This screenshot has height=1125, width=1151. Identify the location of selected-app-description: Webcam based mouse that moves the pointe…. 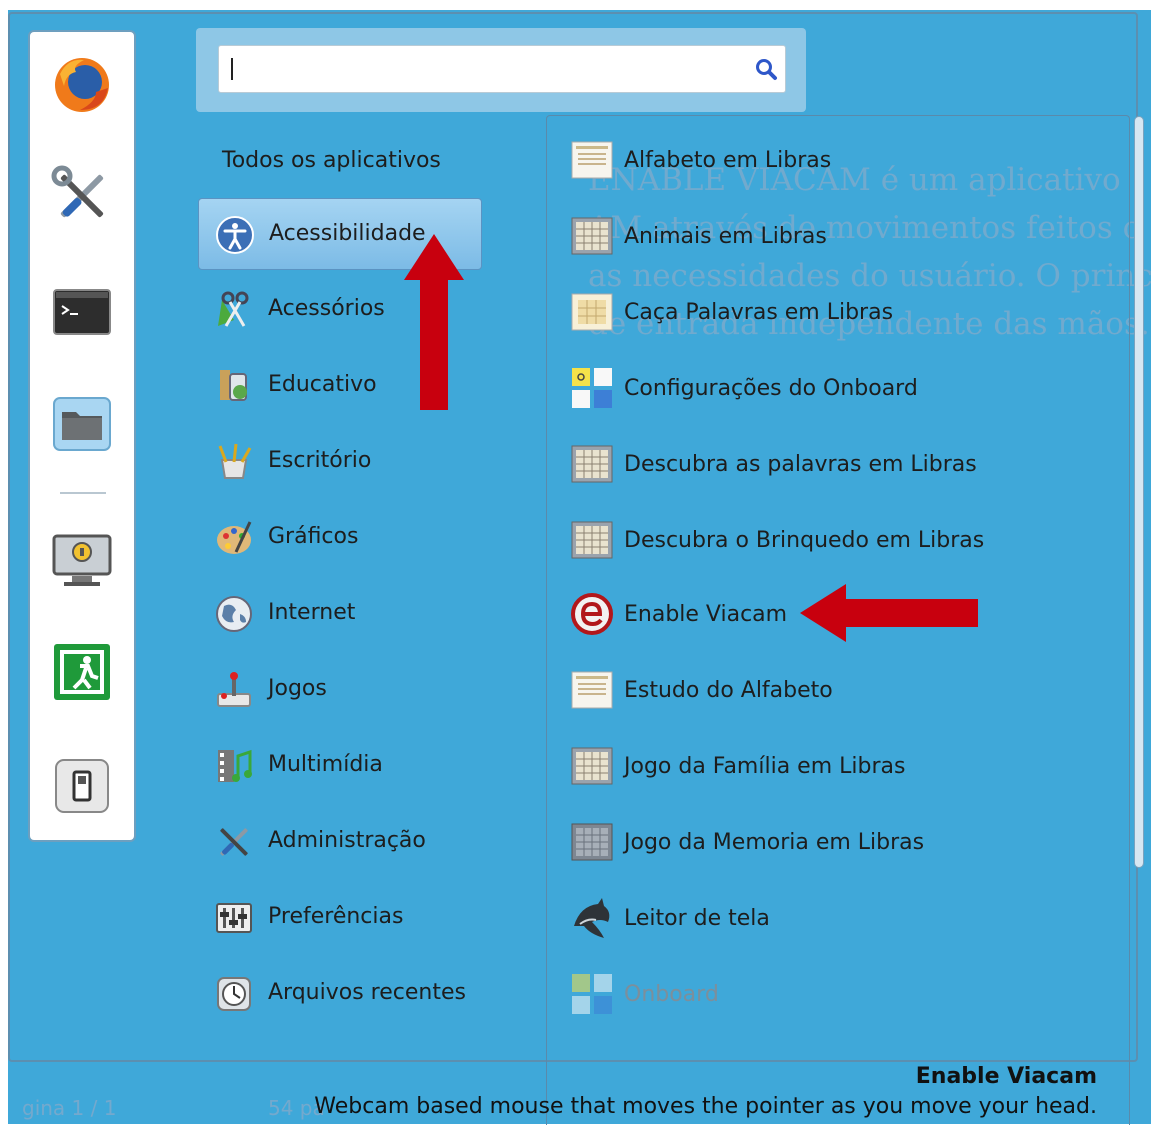
(705, 1106).